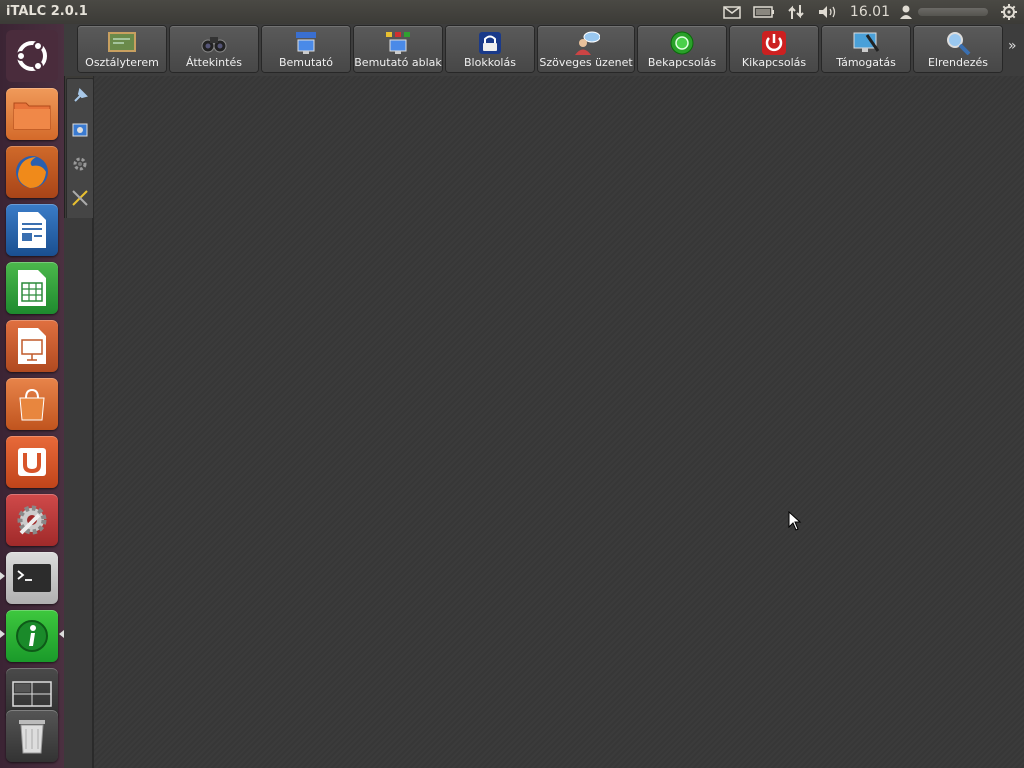  I want to click on classroom-icon, so click(122, 42).